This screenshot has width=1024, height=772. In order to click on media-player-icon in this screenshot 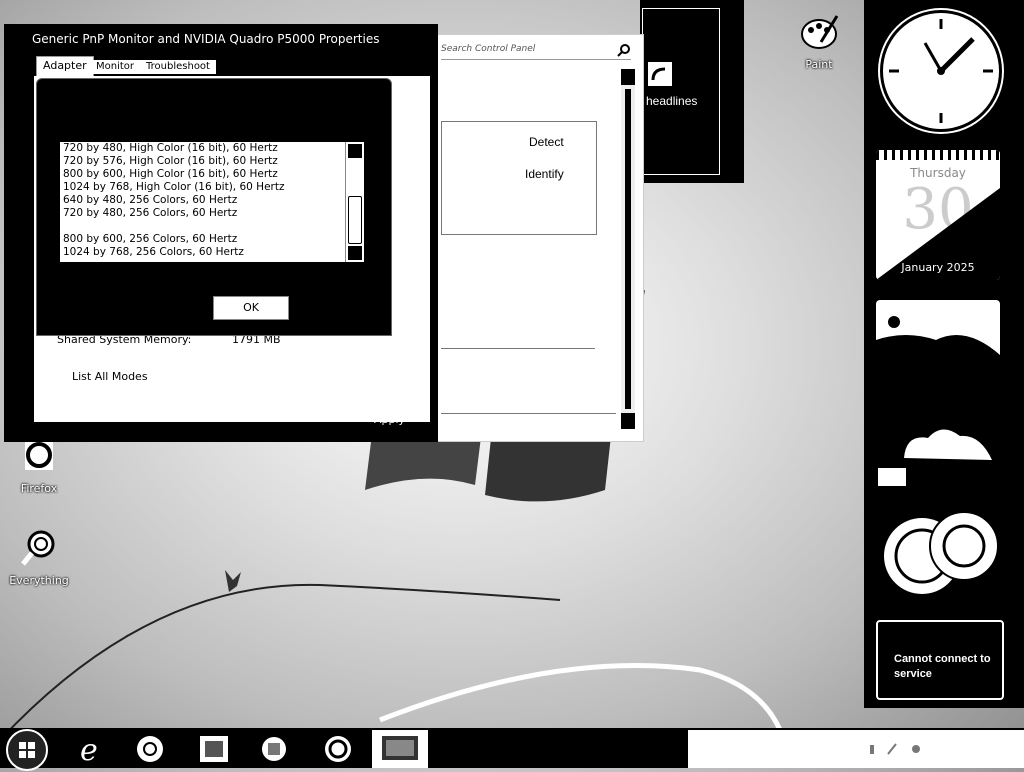, I will do `click(150, 749)`.